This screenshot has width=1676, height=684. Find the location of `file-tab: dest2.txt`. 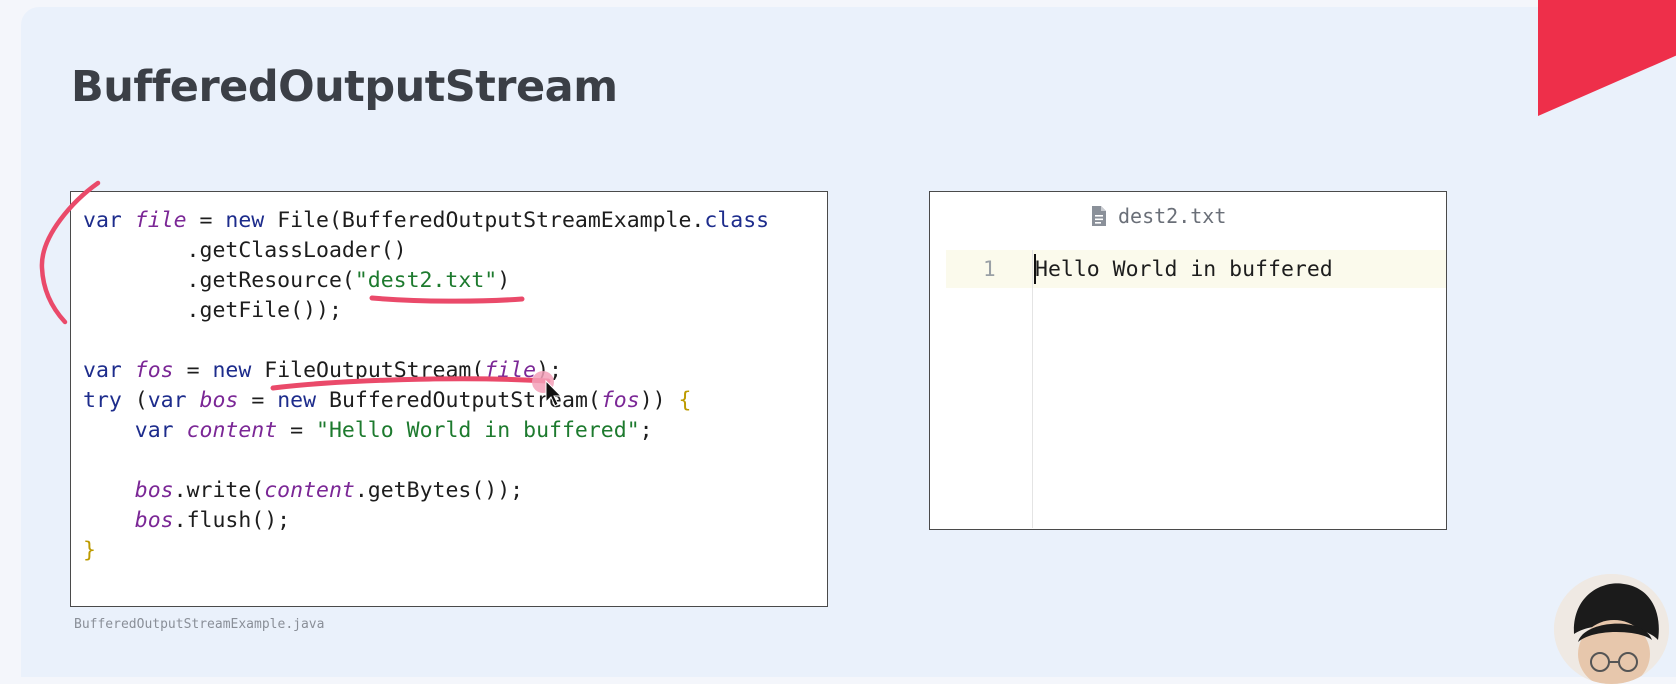

file-tab: dest2.txt is located at coordinates (1158, 216).